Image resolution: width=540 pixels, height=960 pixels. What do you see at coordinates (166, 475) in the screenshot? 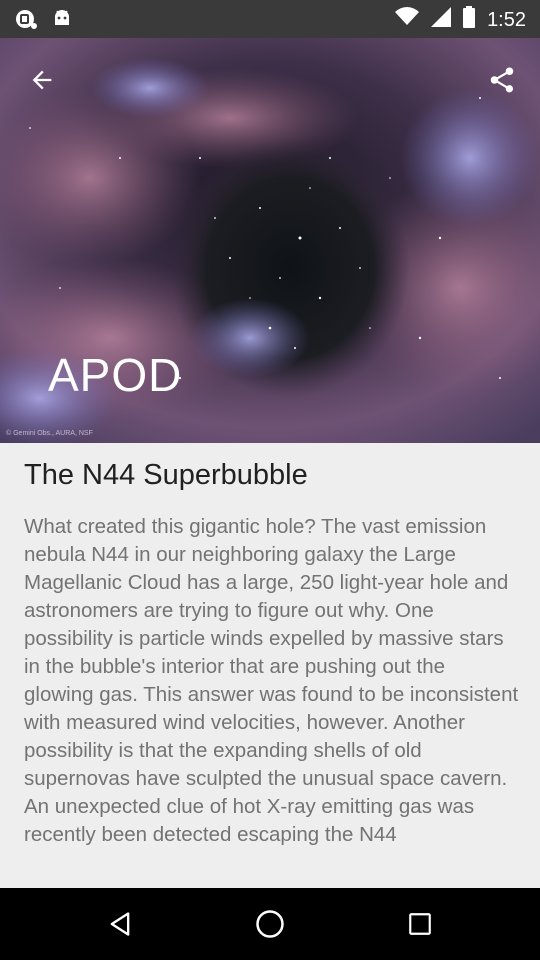
I see `article-title: The N44 Superbubble` at bounding box center [166, 475].